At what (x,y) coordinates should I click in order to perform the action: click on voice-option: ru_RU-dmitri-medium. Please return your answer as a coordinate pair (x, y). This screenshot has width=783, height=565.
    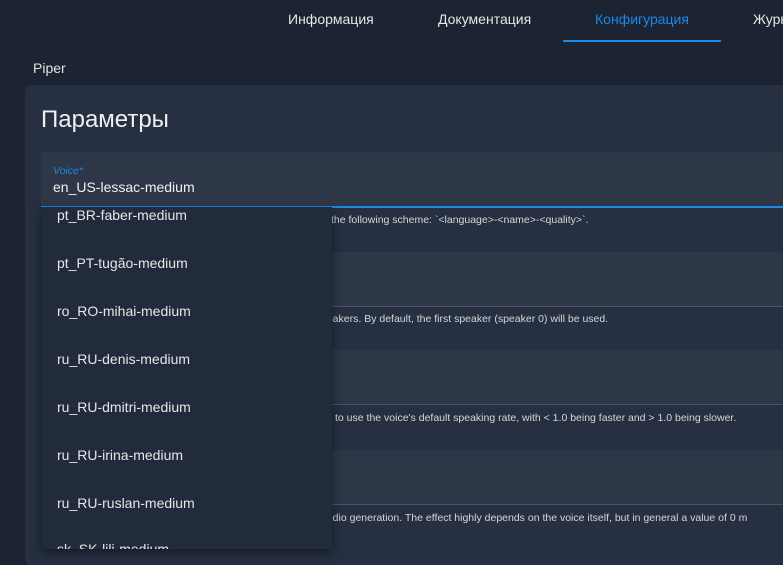
    Looking at the image, I should click on (124, 407).